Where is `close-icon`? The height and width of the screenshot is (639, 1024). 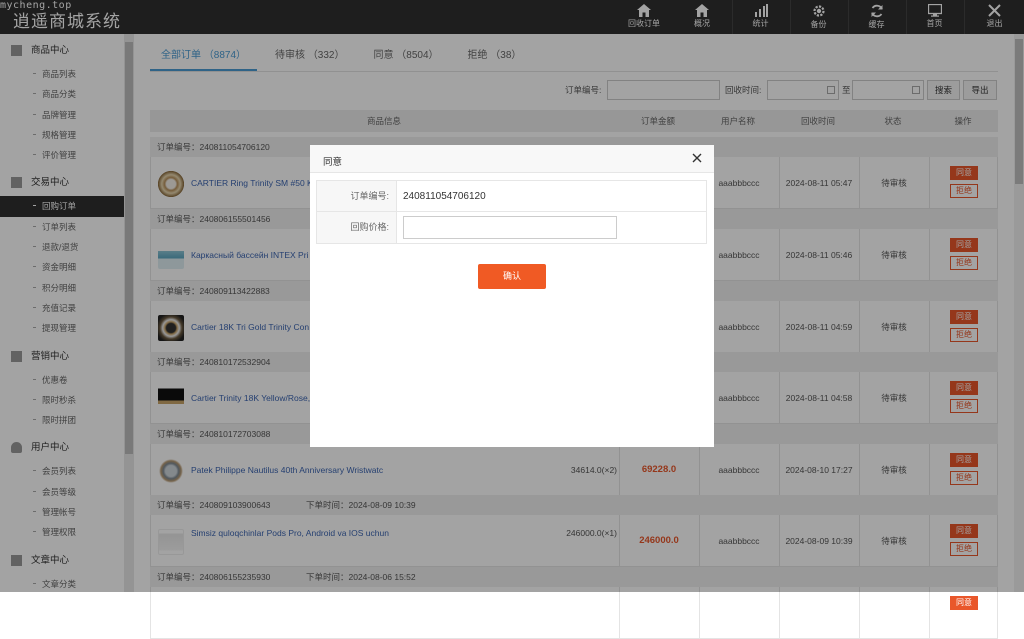 close-icon is located at coordinates (697, 158).